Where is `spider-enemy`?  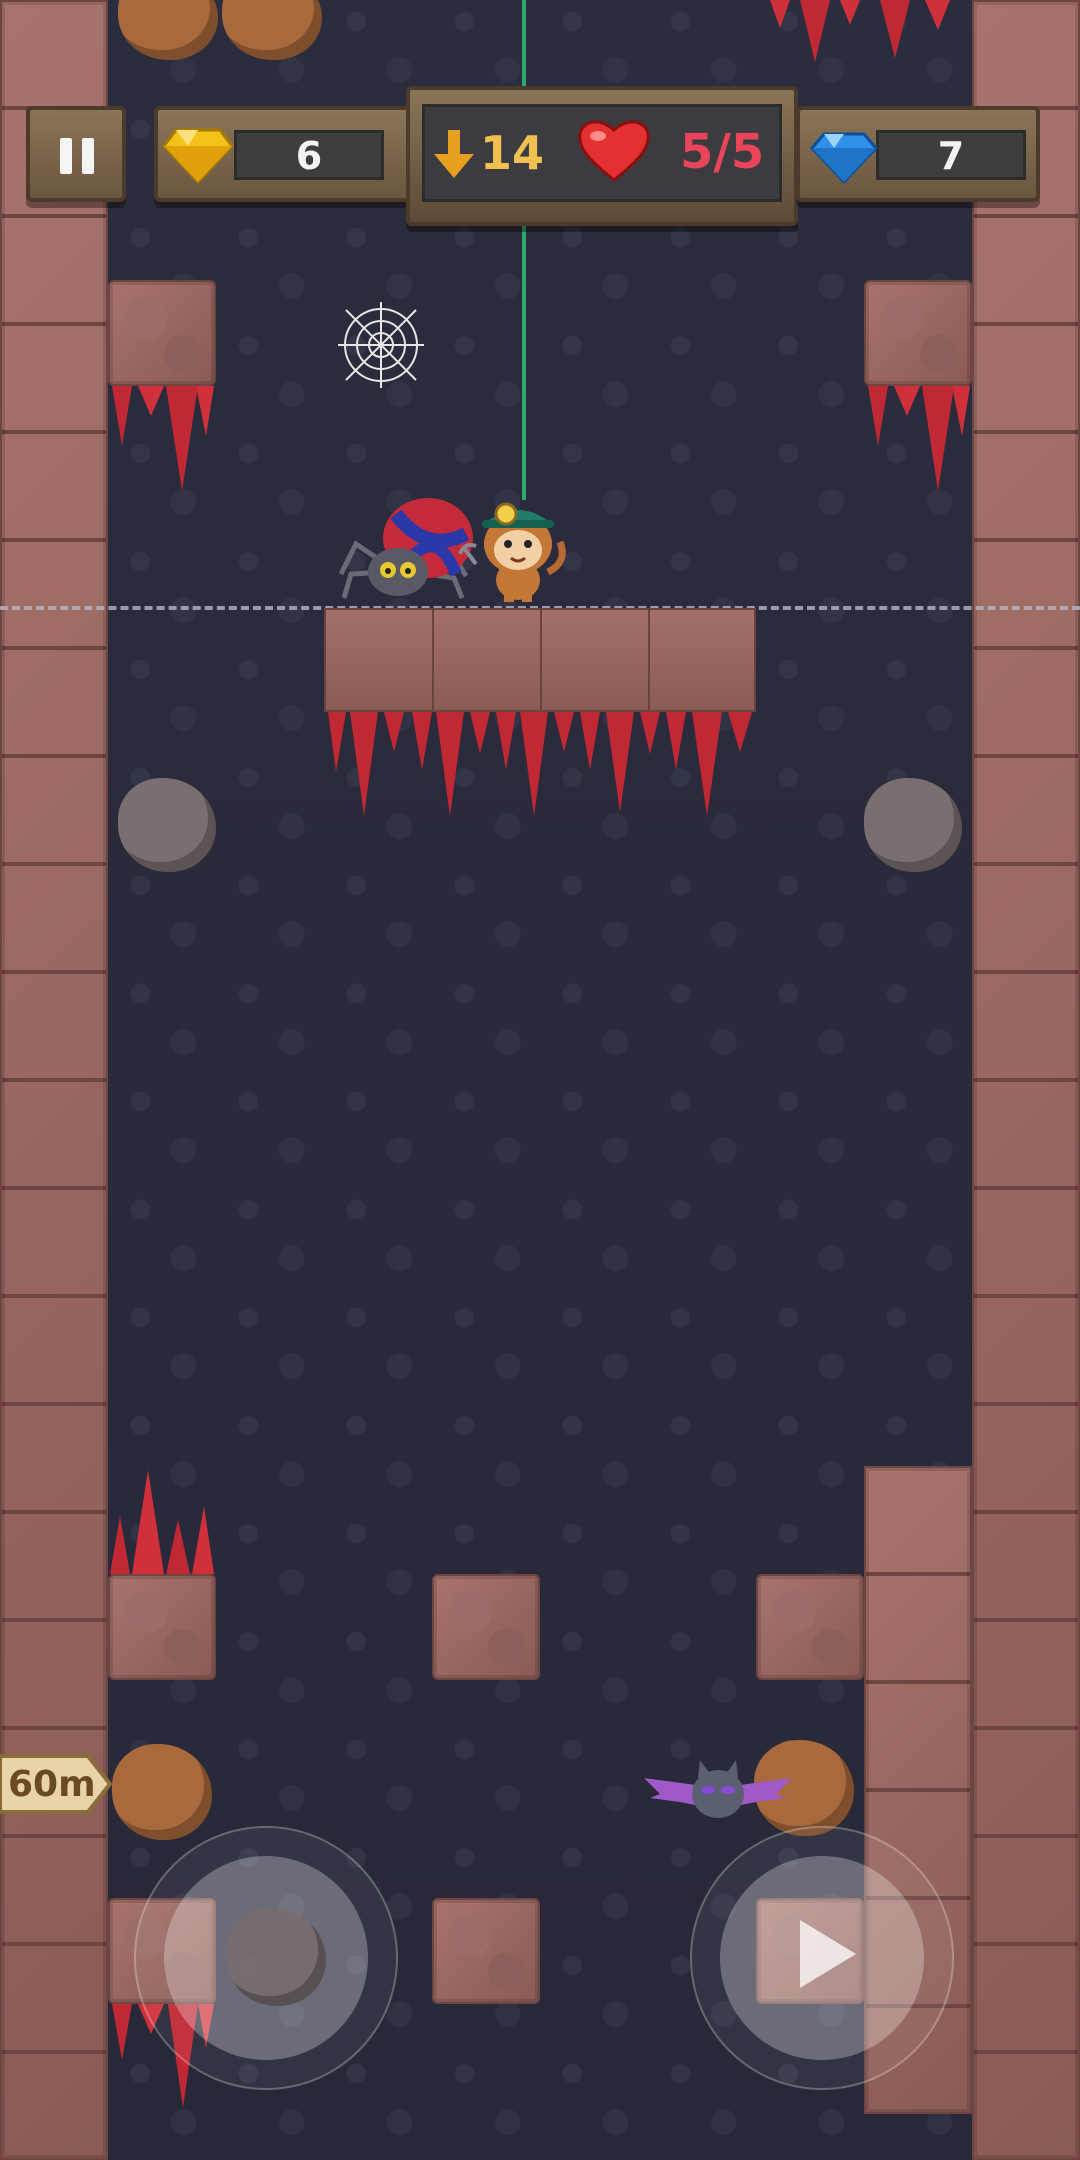 spider-enemy is located at coordinates (405, 548).